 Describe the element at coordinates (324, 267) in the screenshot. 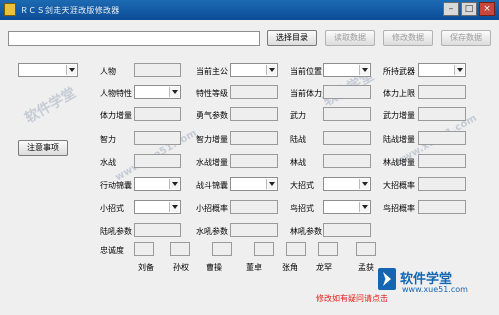

I see `lord-name: 龙罕` at that location.